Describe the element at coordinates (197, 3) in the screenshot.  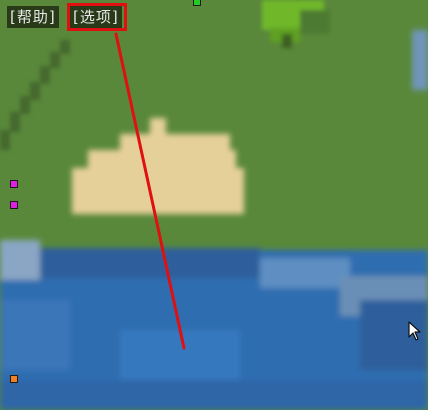
I see `green-marker` at that location.